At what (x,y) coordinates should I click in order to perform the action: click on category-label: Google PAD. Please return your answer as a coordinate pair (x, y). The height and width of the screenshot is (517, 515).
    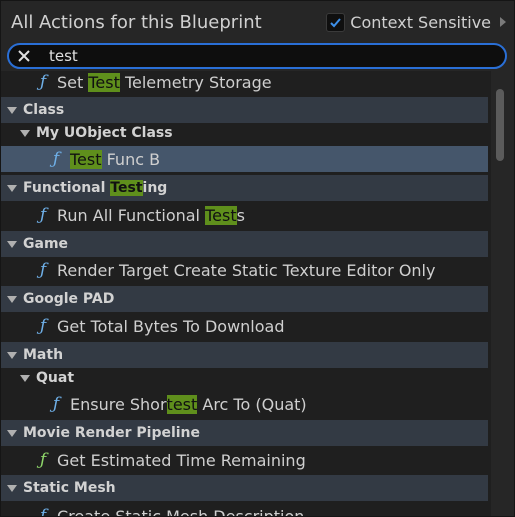
    Looking at the image, I should click on (69, 299).